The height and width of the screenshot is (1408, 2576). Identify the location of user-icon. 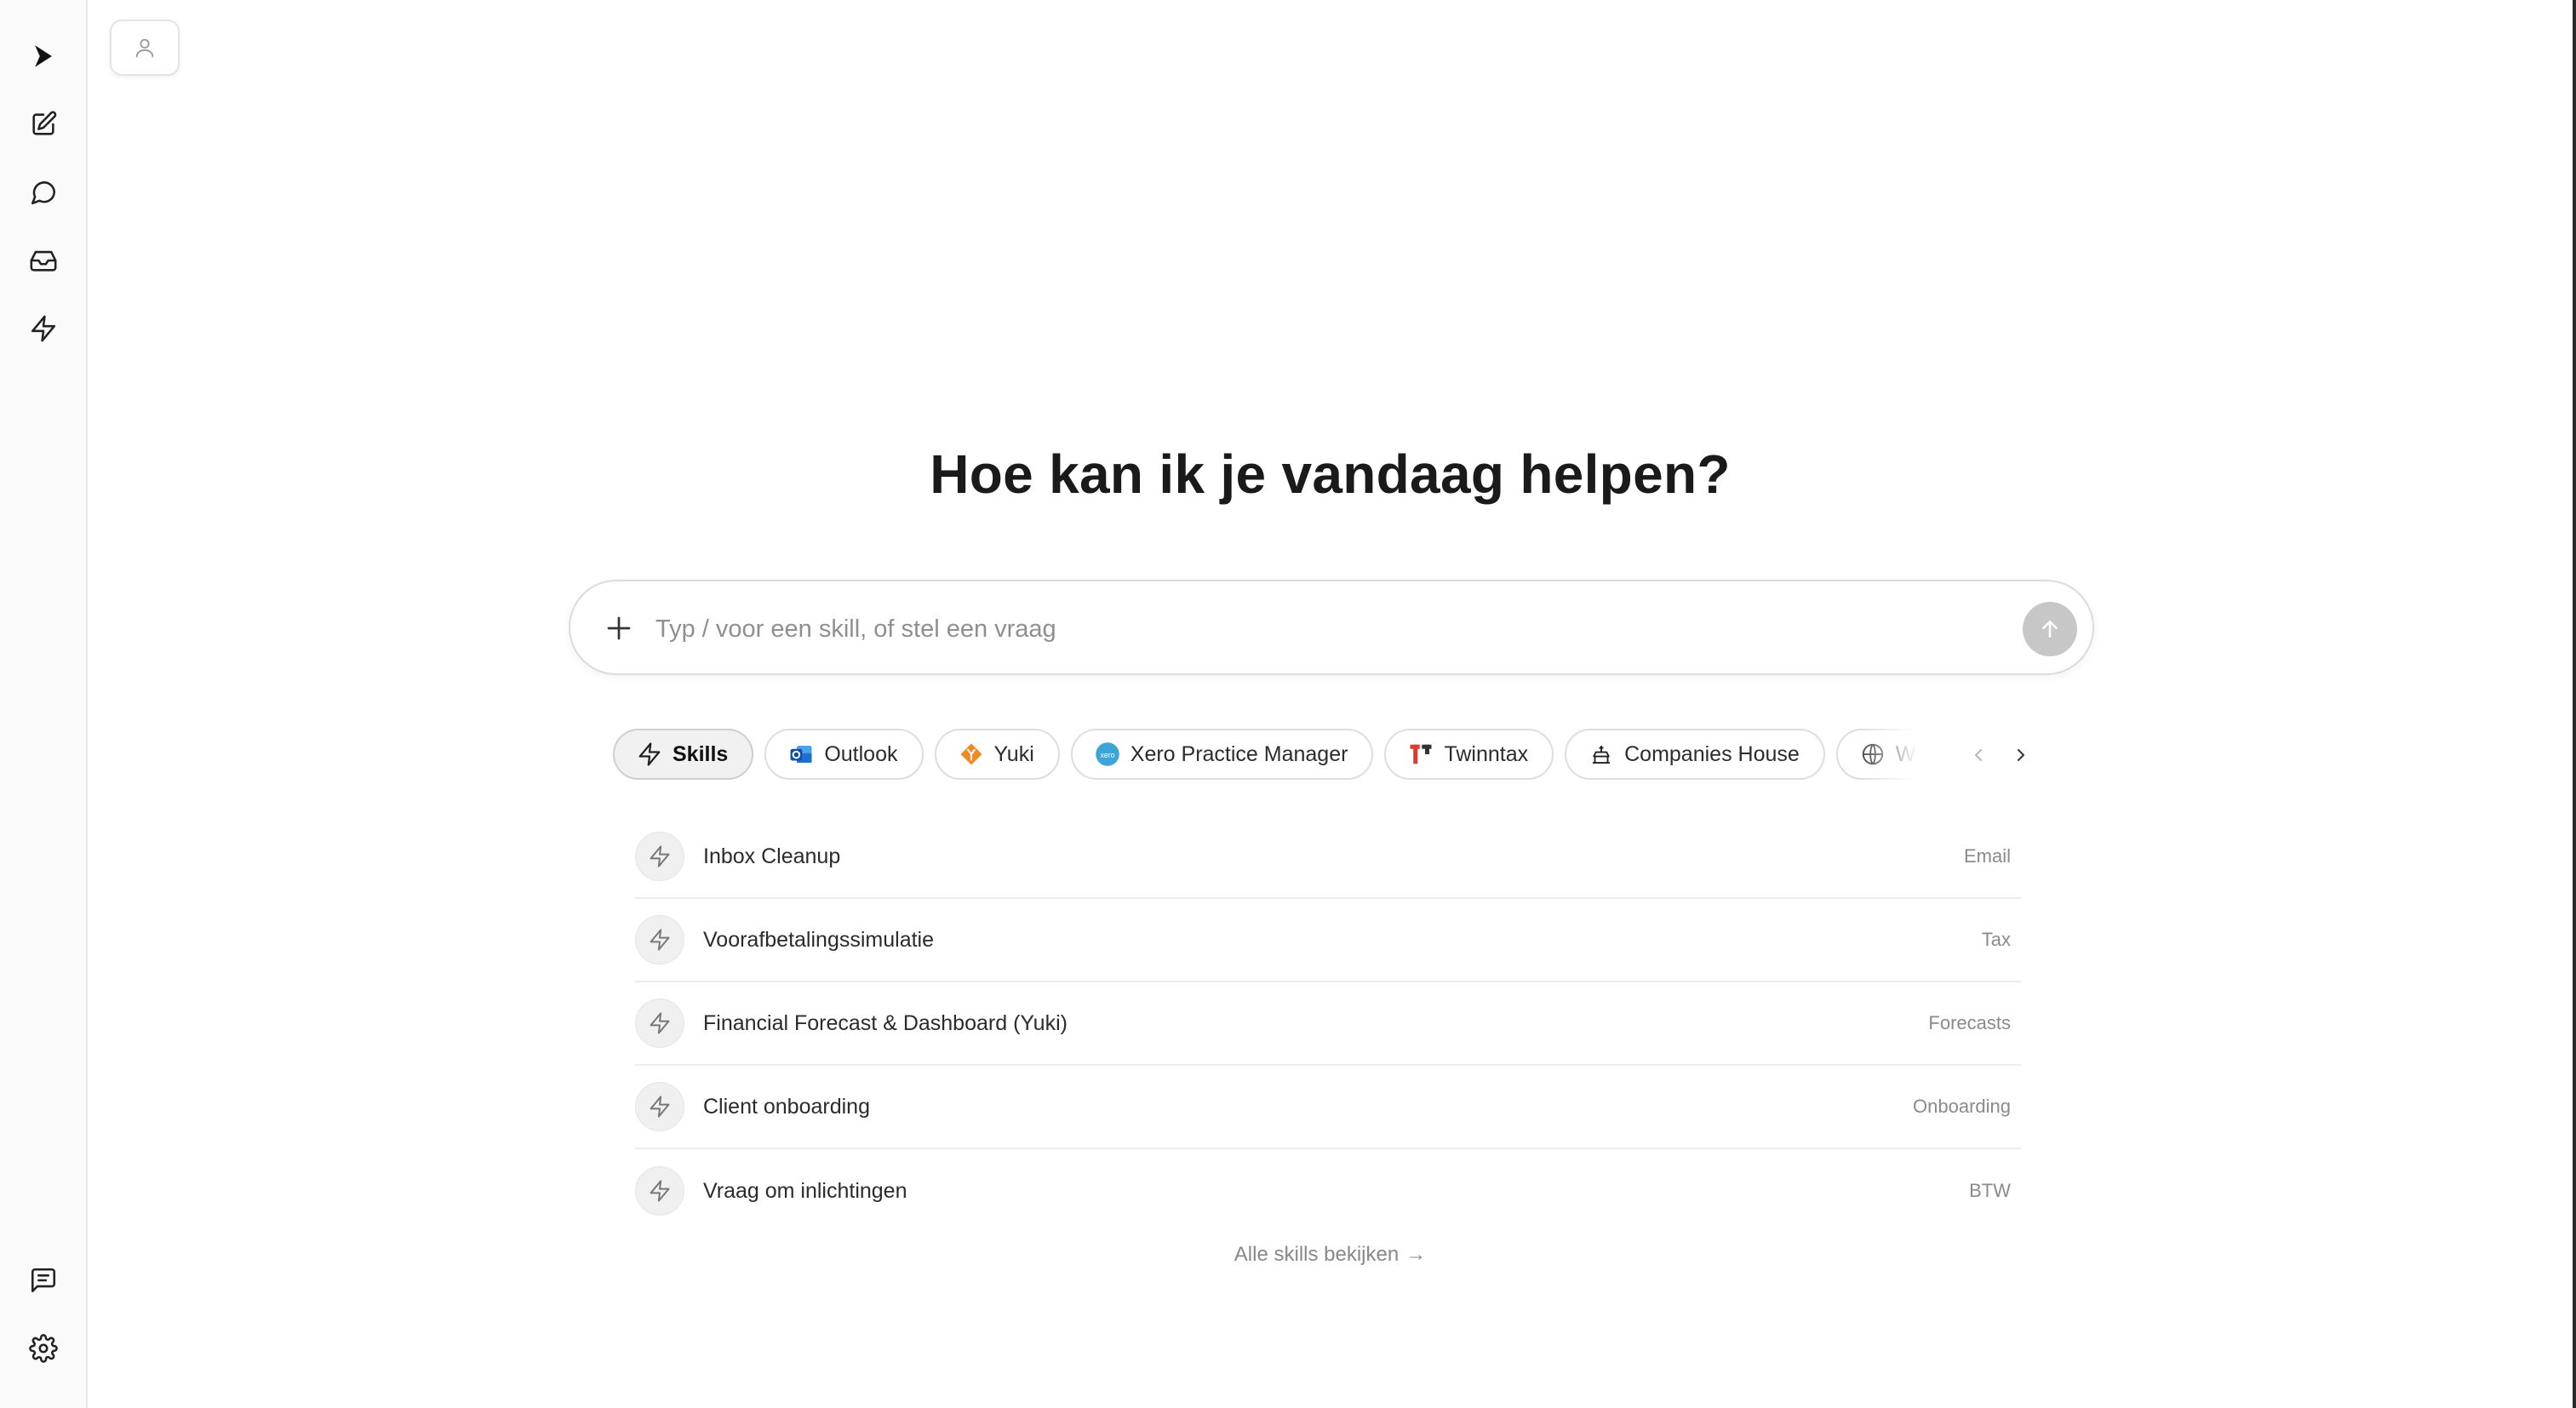
(144, 48).